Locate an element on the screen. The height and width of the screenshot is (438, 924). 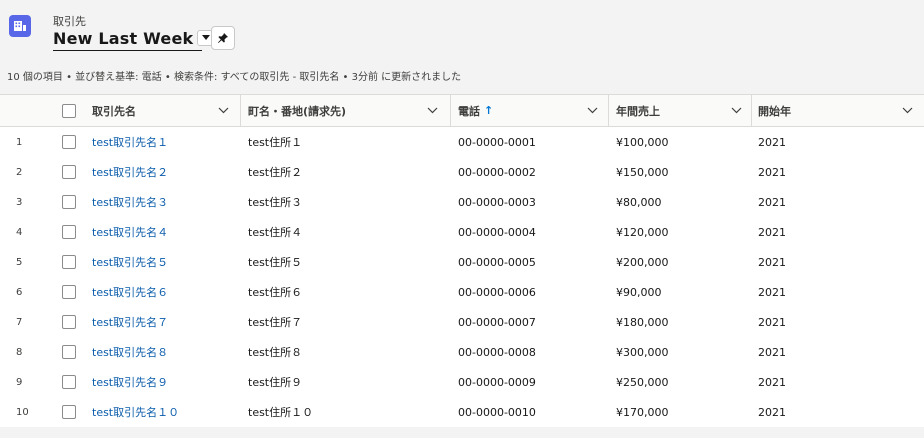
select-all-checkbox-cell is located at coordinates (69, 110).